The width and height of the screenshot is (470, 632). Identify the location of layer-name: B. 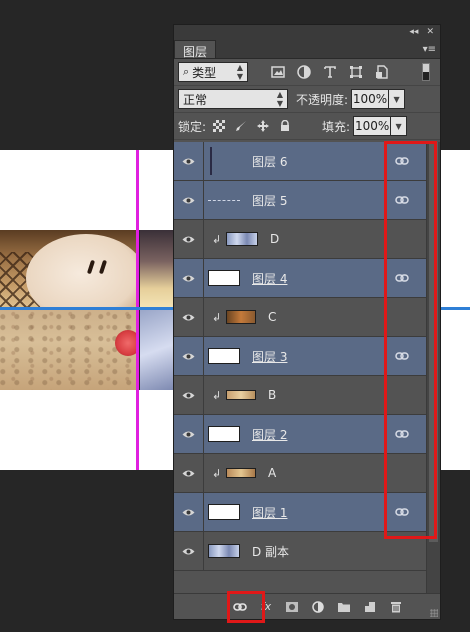
(272, 395).